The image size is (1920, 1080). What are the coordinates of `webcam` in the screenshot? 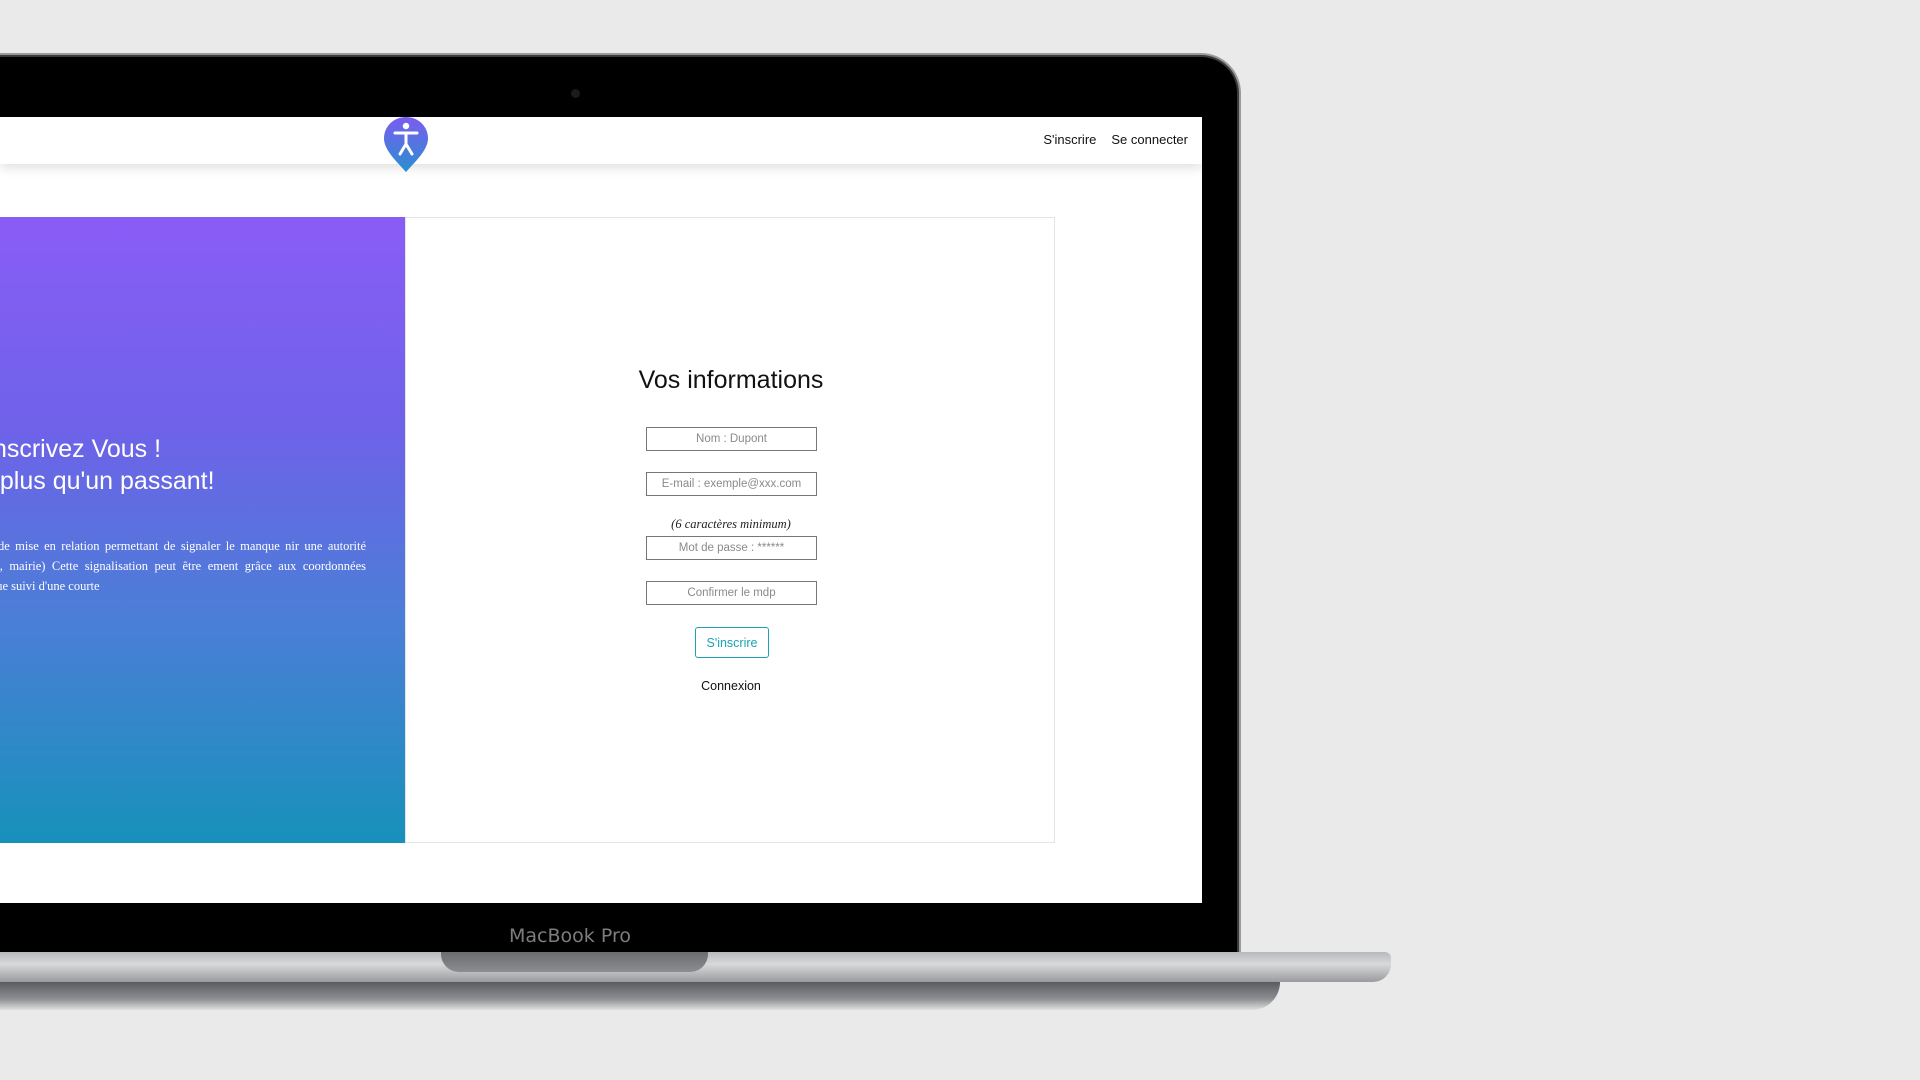 It's located at (575, 93).